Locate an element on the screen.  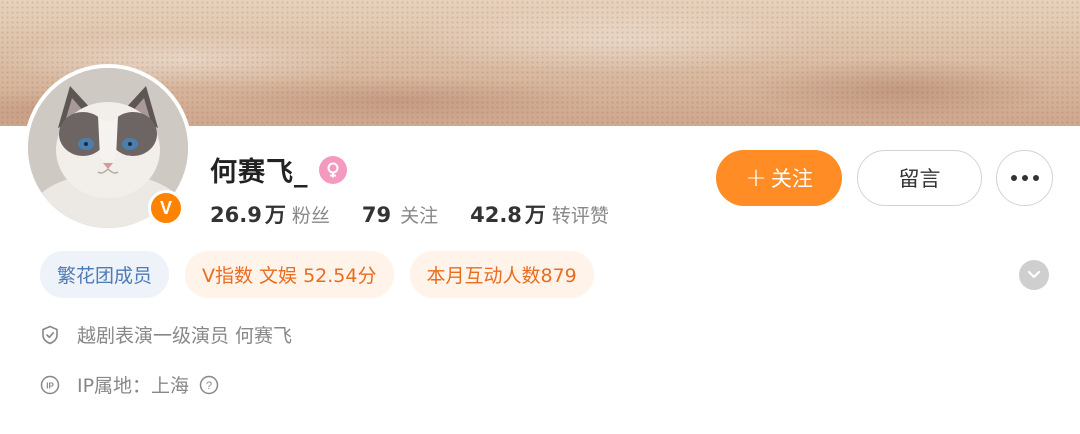
stat-followers: 26.9 万 粉丝 is located at coordinates (270, 214).